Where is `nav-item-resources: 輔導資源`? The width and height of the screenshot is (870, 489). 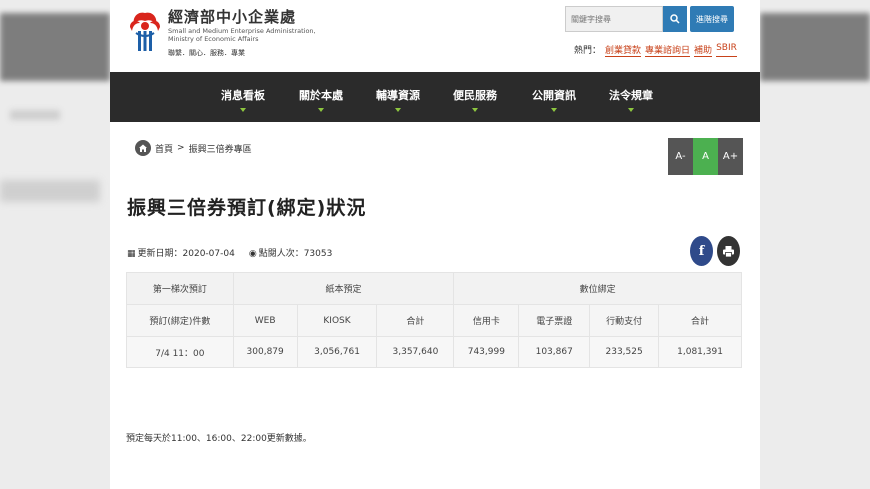 nav-item-resources: 輔導資源 is located at coordinates (398, 99).